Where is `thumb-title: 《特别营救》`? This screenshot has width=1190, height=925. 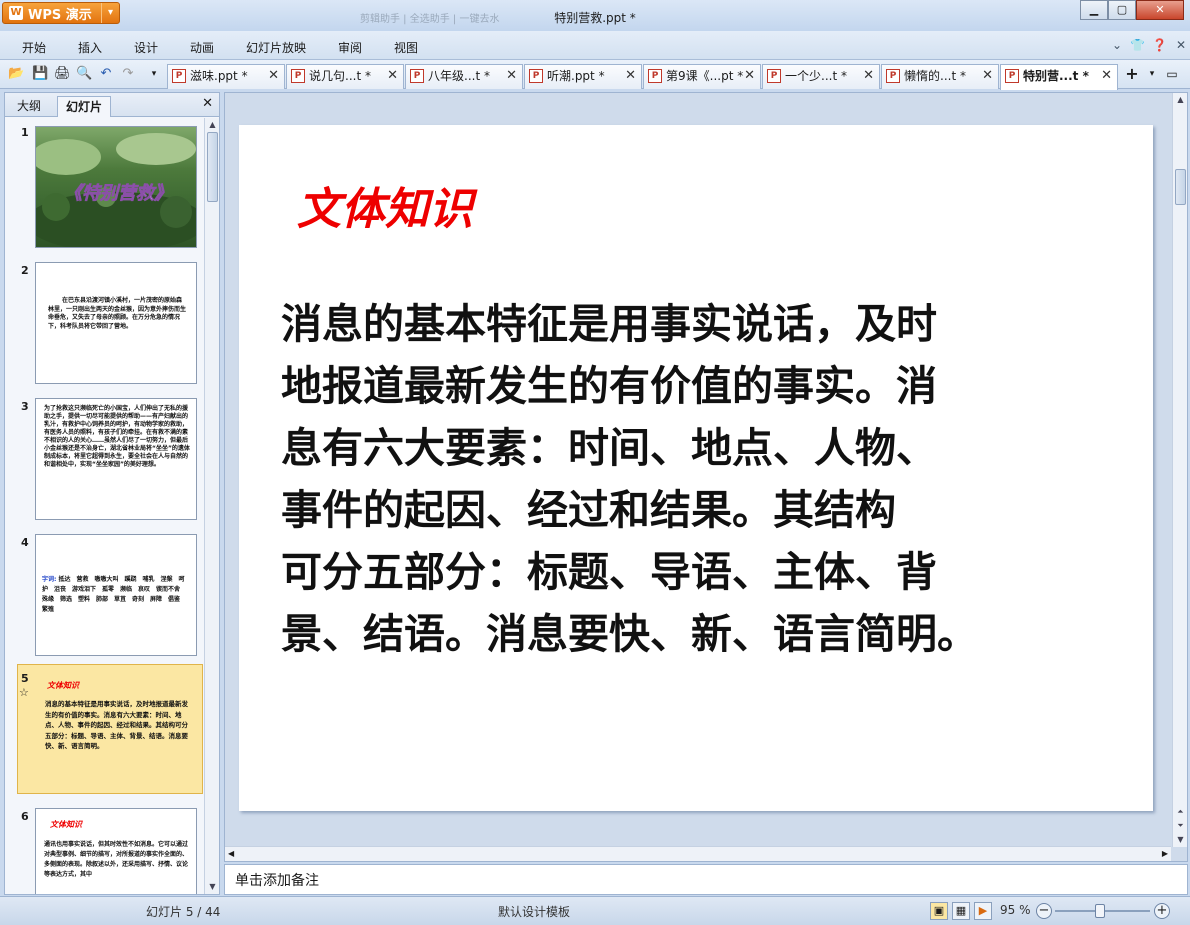 thumb-title: 《特别营救》 is located at coordinates (118, 194).